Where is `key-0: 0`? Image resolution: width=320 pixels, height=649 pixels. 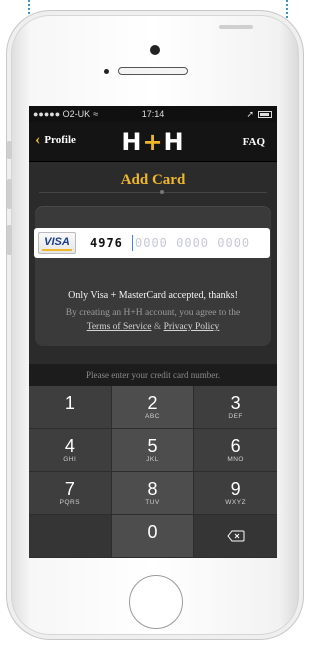 key-0: 0 is located at coordinates (153, 536).